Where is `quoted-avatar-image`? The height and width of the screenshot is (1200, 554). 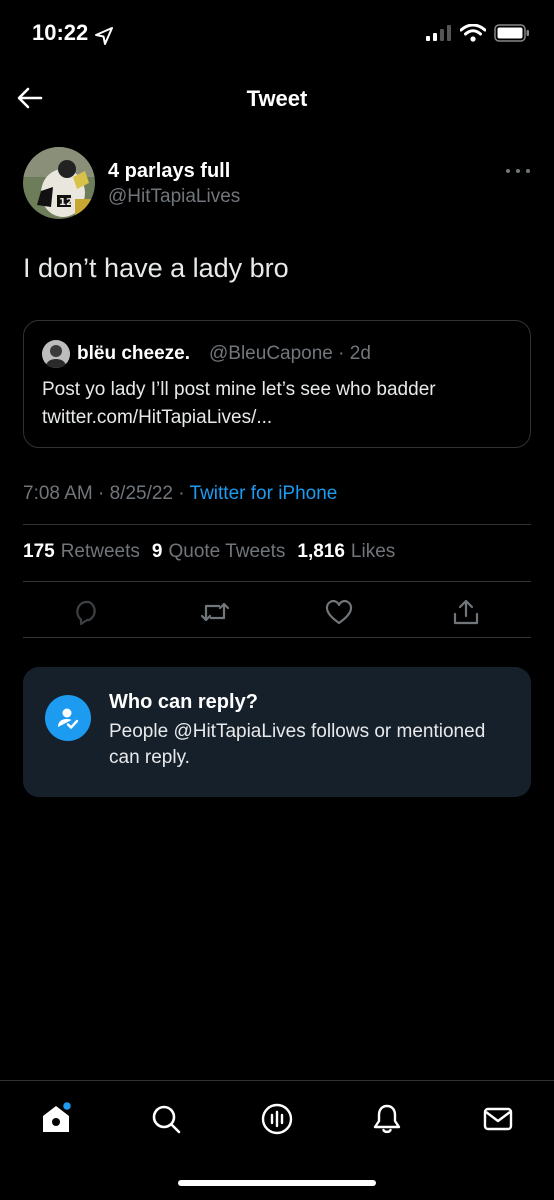 quoted-avatar-image is located at coordinates (56, 354).